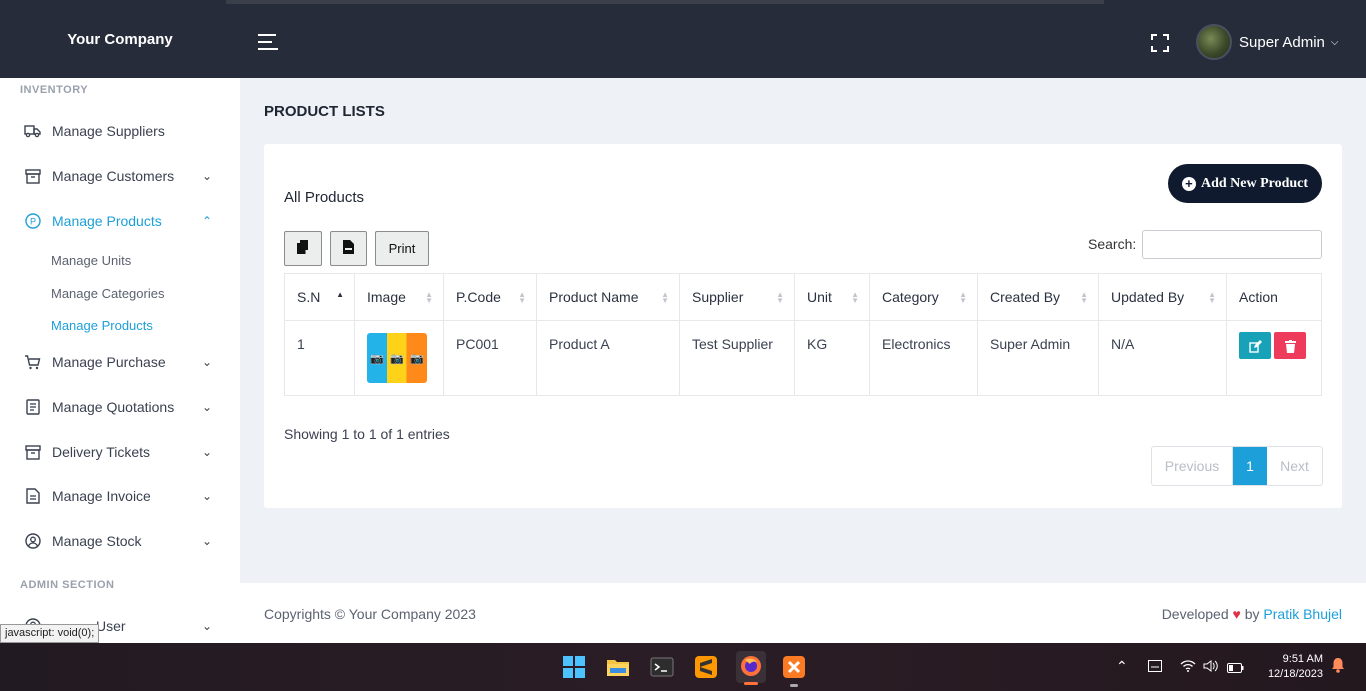  Describe the element at coordinates (1282, 42) in the screenshot. I see `user-name: Super Admin` at that location.